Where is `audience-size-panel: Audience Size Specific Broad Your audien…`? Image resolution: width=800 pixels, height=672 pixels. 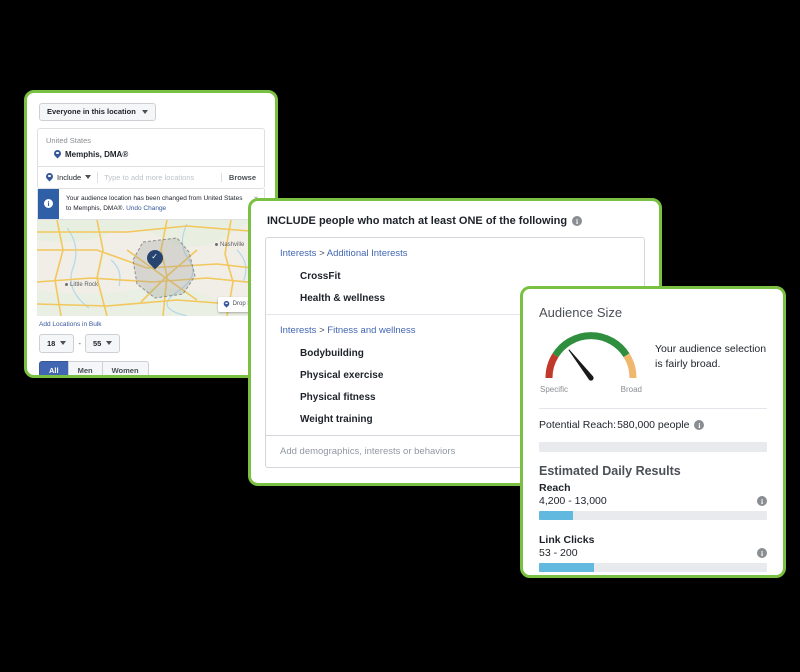
audience-size-panel: Audience Size Specific Broad Your audien… is located at coordinates (653, 432).